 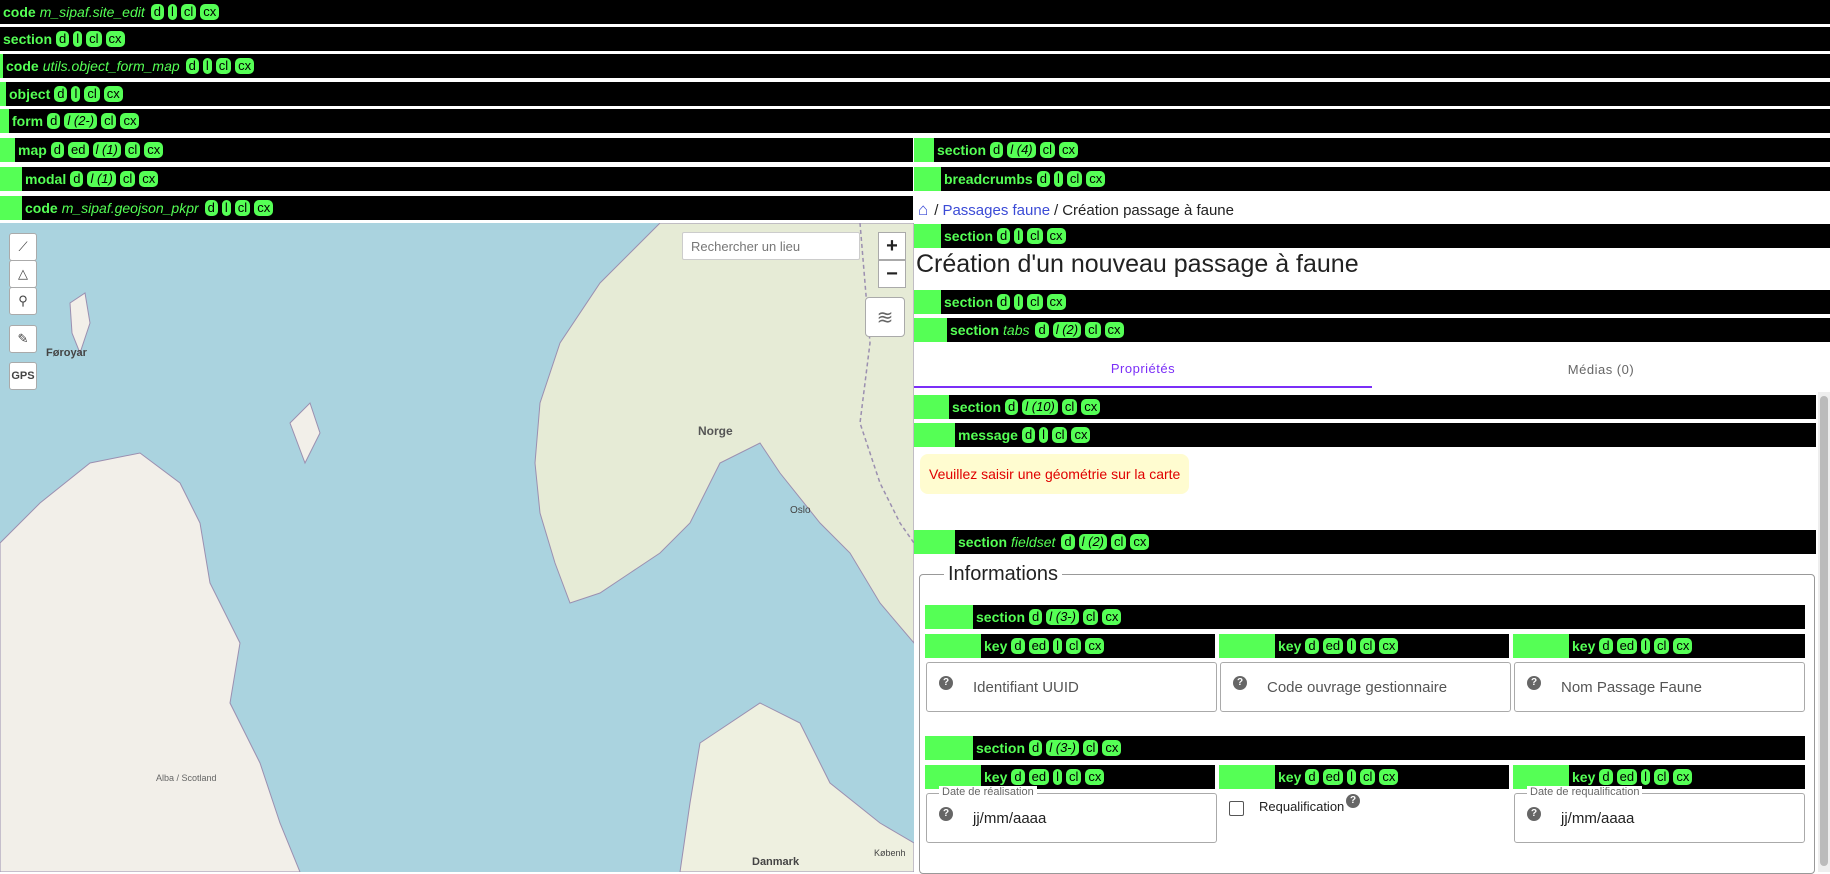 I want to click on draw-polyline-tool: ⟋, so click(x=23, y=247).